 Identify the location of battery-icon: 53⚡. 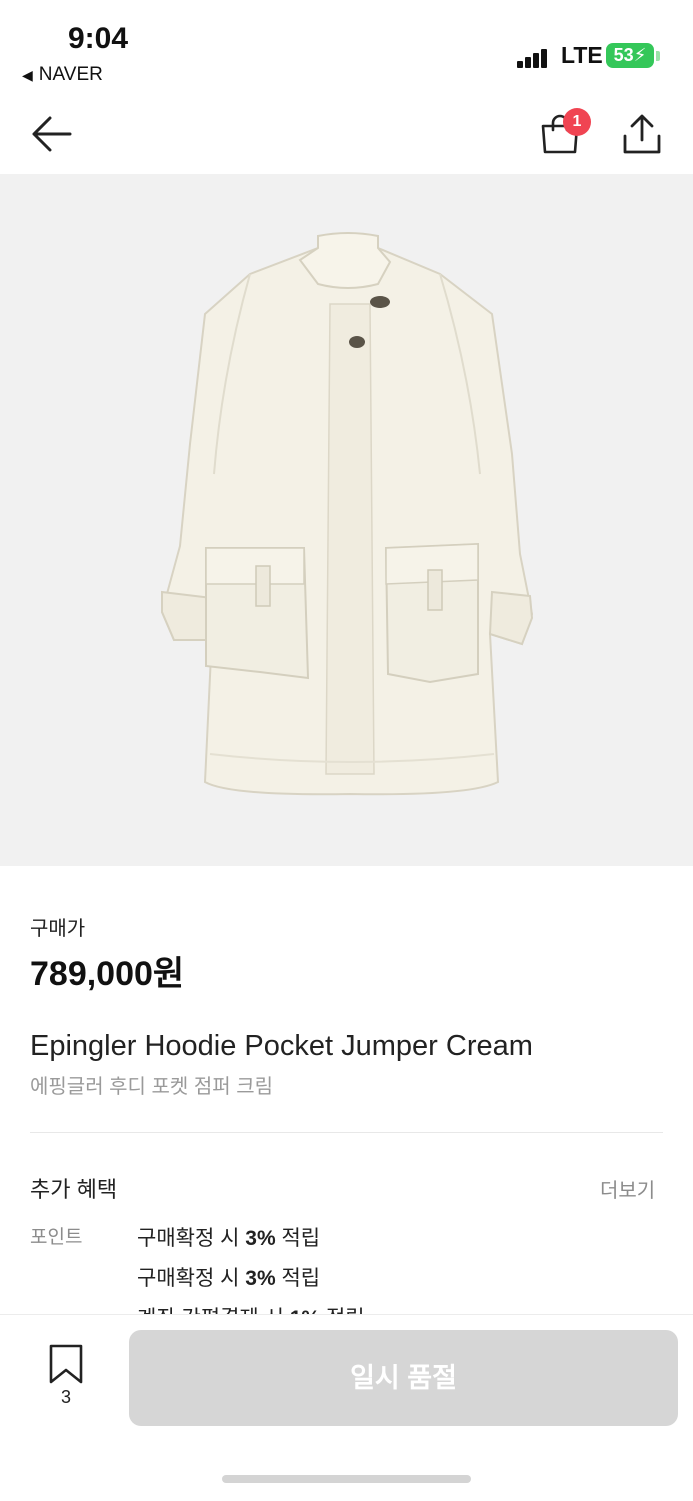
(630, 55).